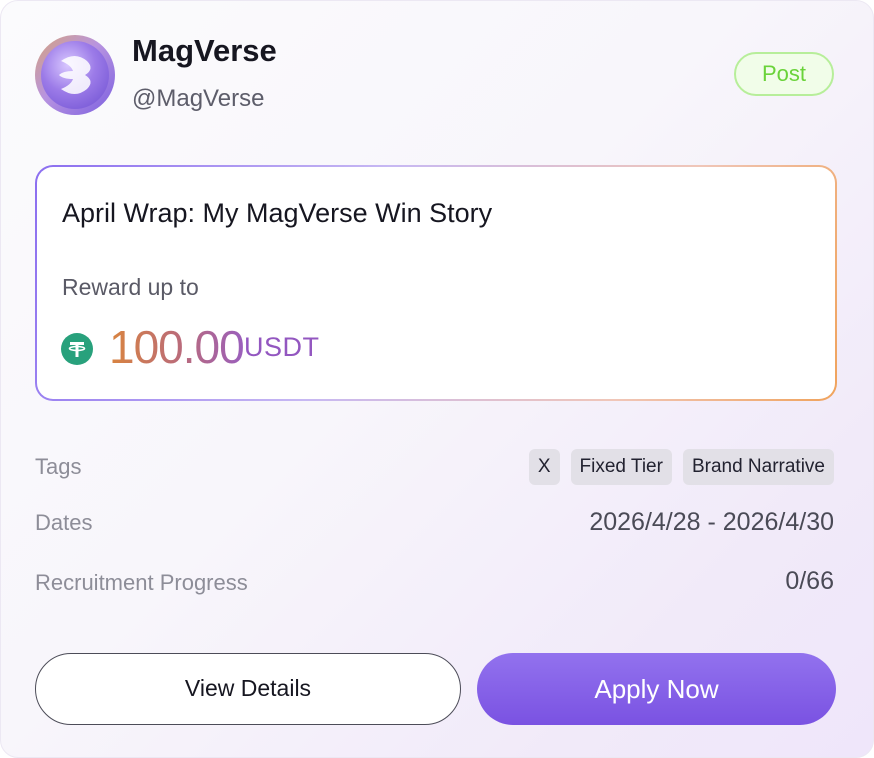 The height and width of the screenshot is (758, 874). Describe the element at coordinates (141, 582) in the screenshot. I see `progress-label: Recruitment Progress` at that location.